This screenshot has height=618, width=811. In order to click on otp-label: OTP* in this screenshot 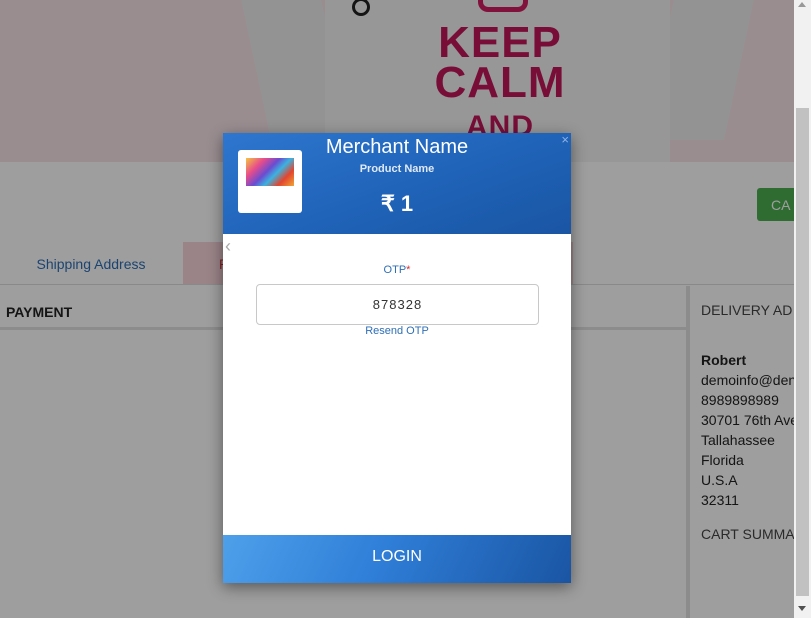, I will do `click(397, 270)`.